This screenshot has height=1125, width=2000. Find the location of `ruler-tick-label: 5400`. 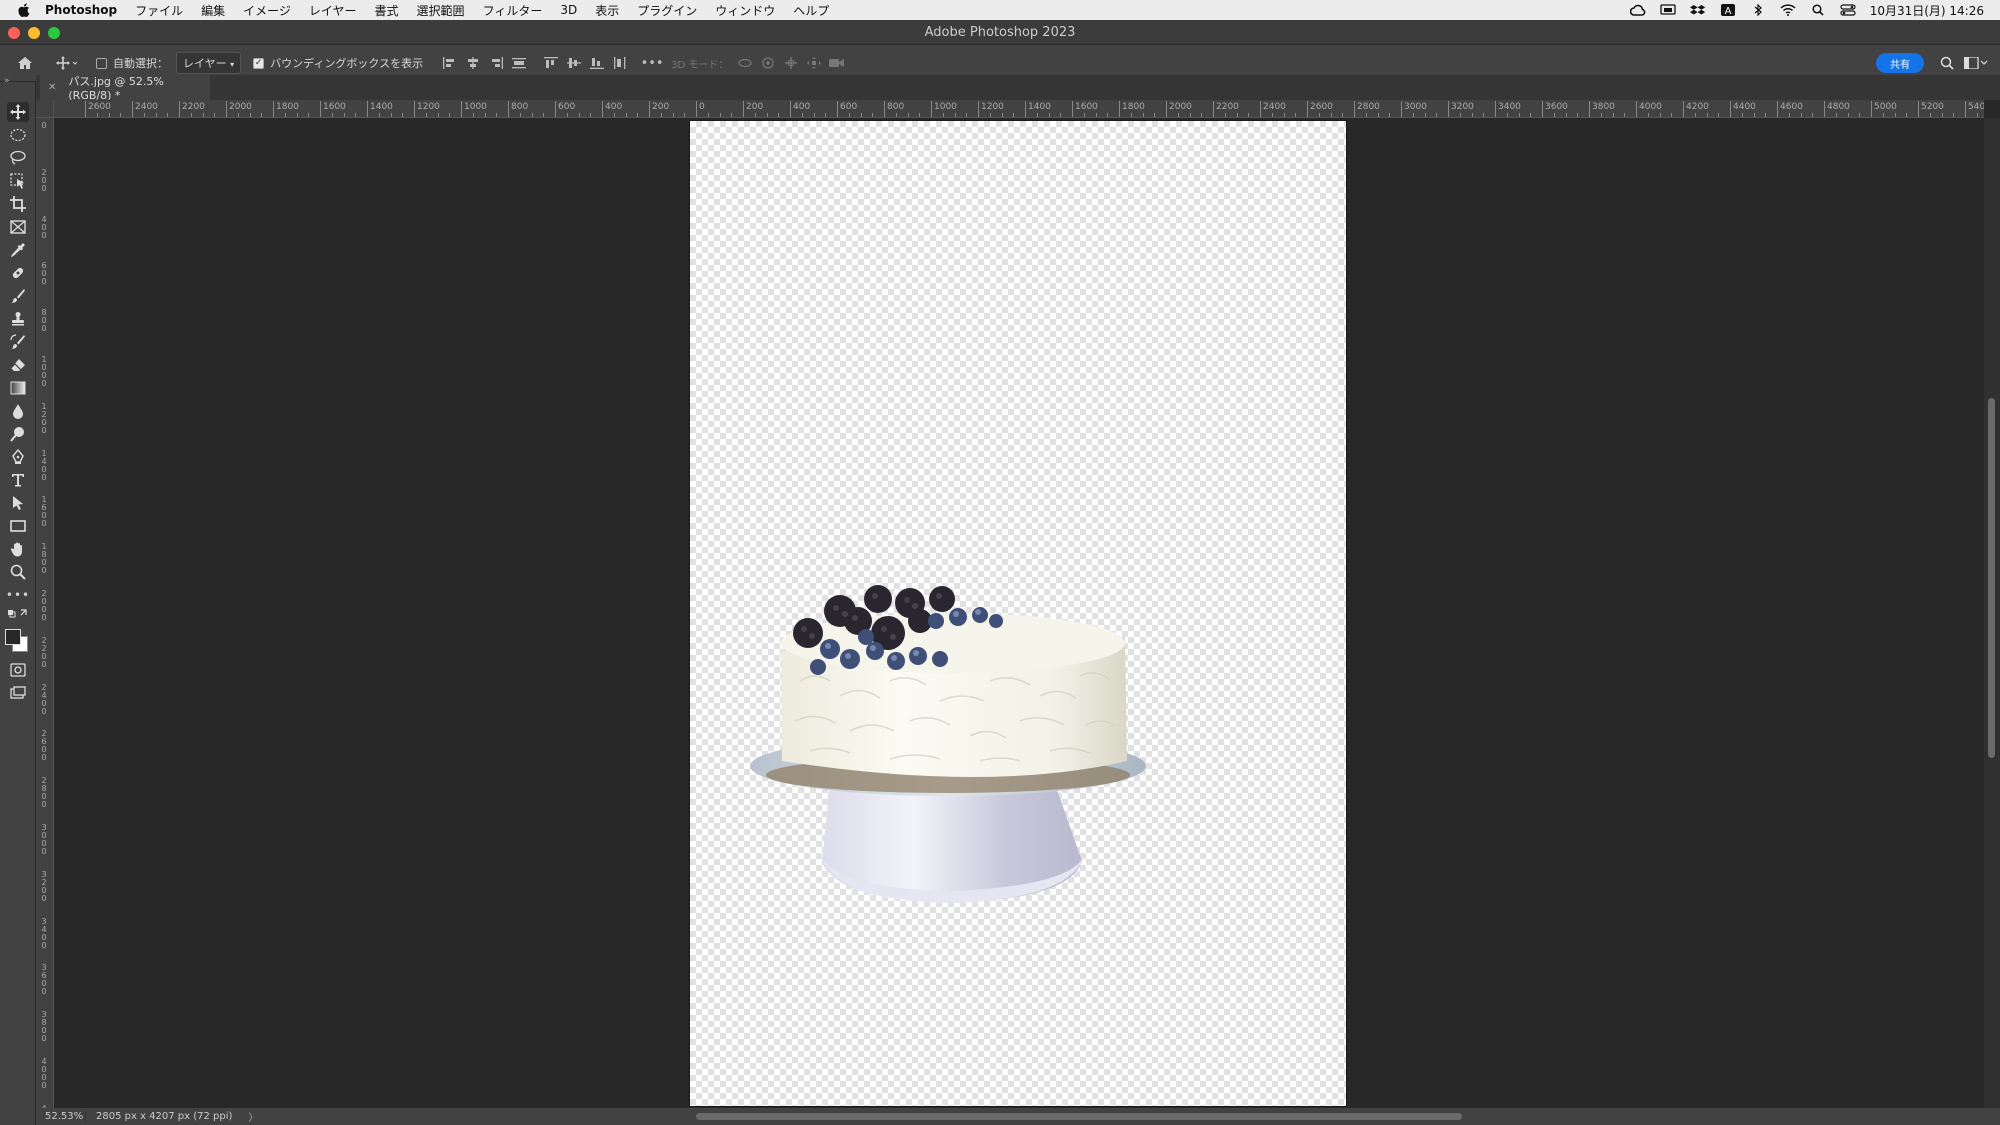

ruler-tick-label: 5400 is located at coordinates (1976, 107).